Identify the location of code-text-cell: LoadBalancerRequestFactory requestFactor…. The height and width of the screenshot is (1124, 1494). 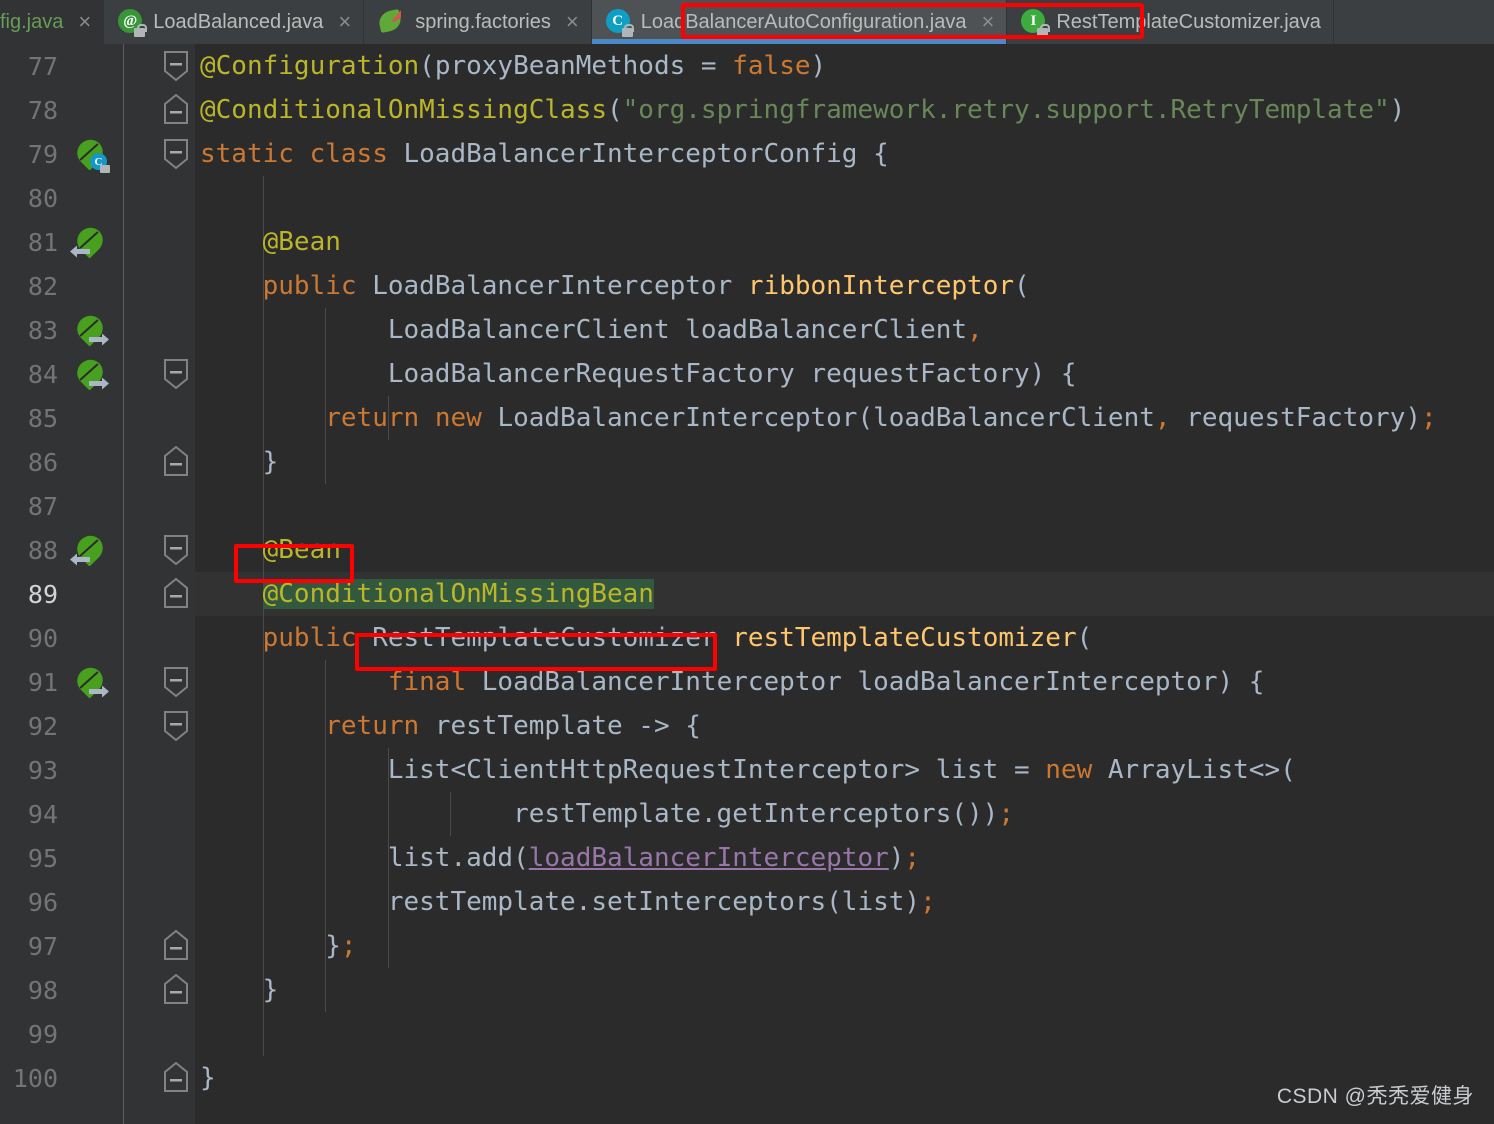
(844, 374).